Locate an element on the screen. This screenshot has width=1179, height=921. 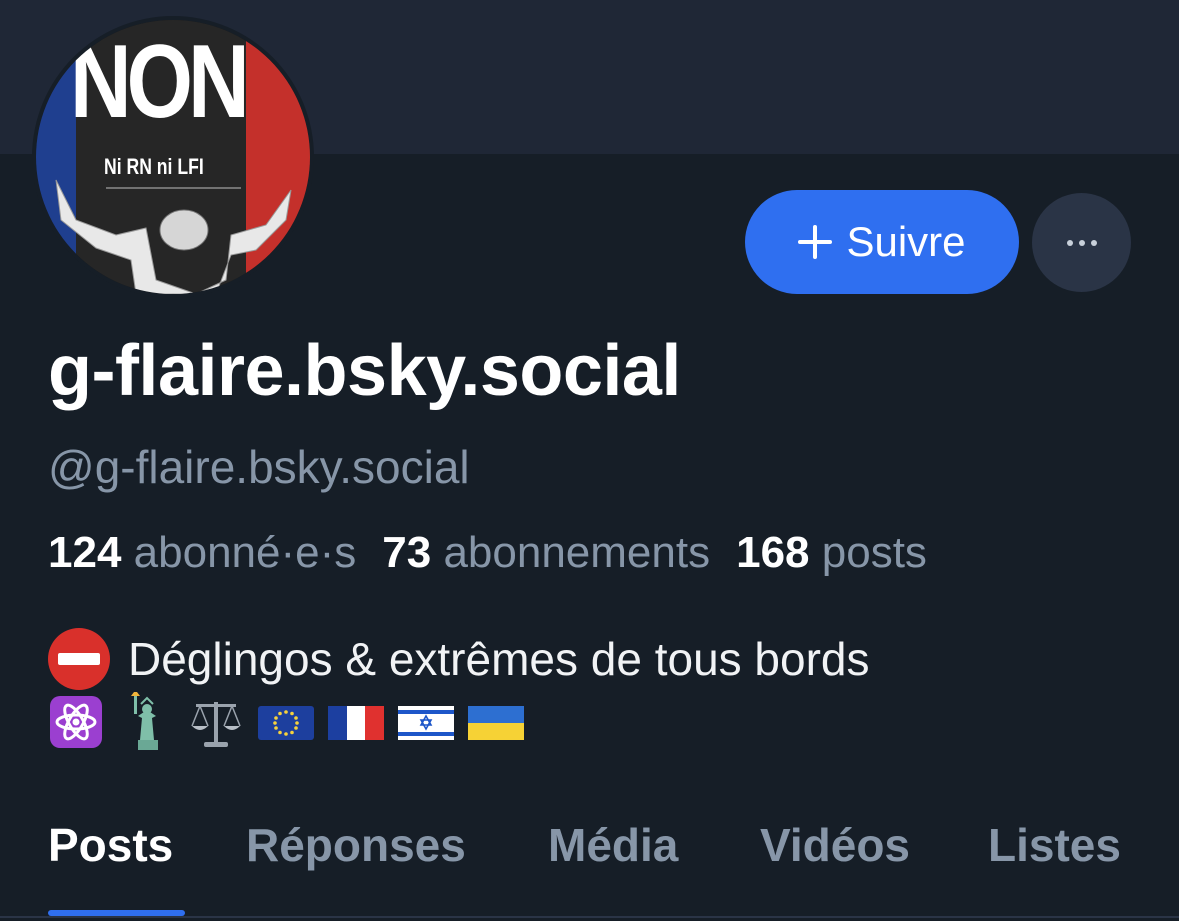
no-entry-icon is located at coordinates (79, 659).